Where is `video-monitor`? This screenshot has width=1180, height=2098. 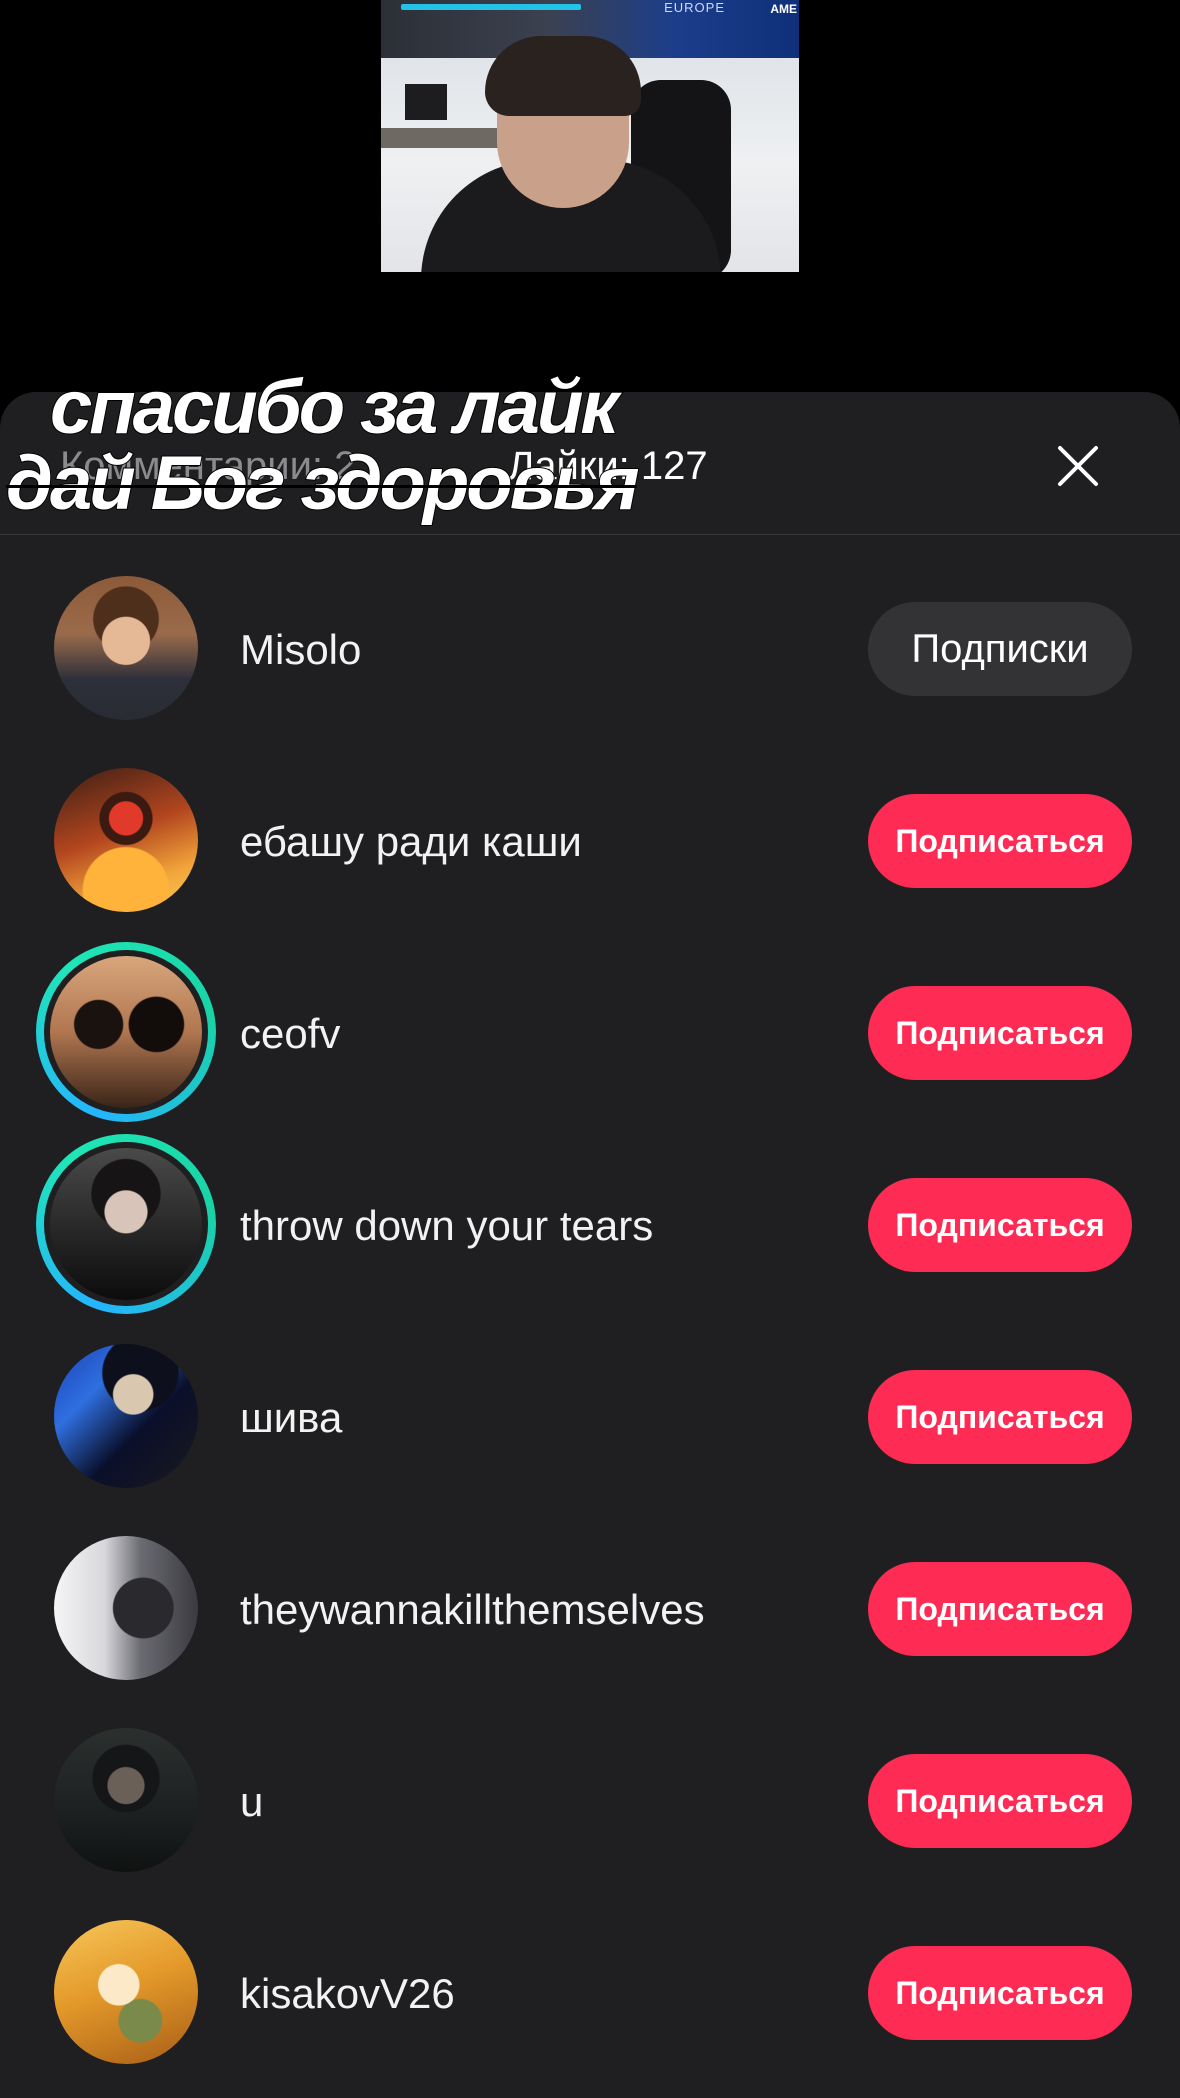
video-monitor is located at coordinates (426, 102).